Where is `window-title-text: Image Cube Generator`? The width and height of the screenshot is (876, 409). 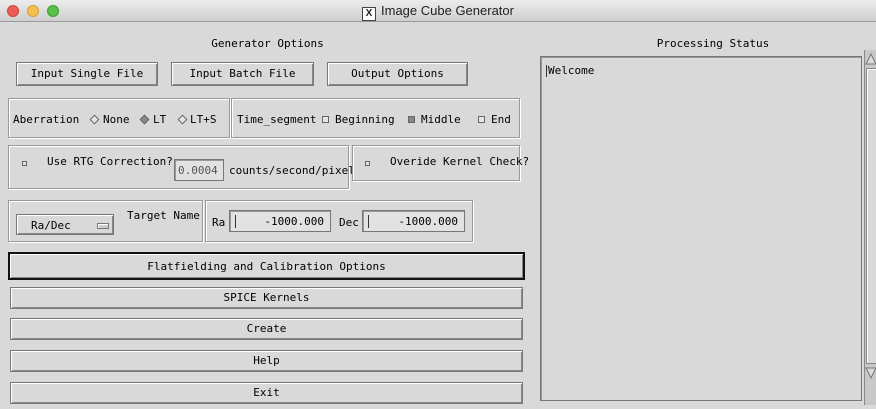 window-title-text: Image Cube Generator is located at coordinates (447, 10).